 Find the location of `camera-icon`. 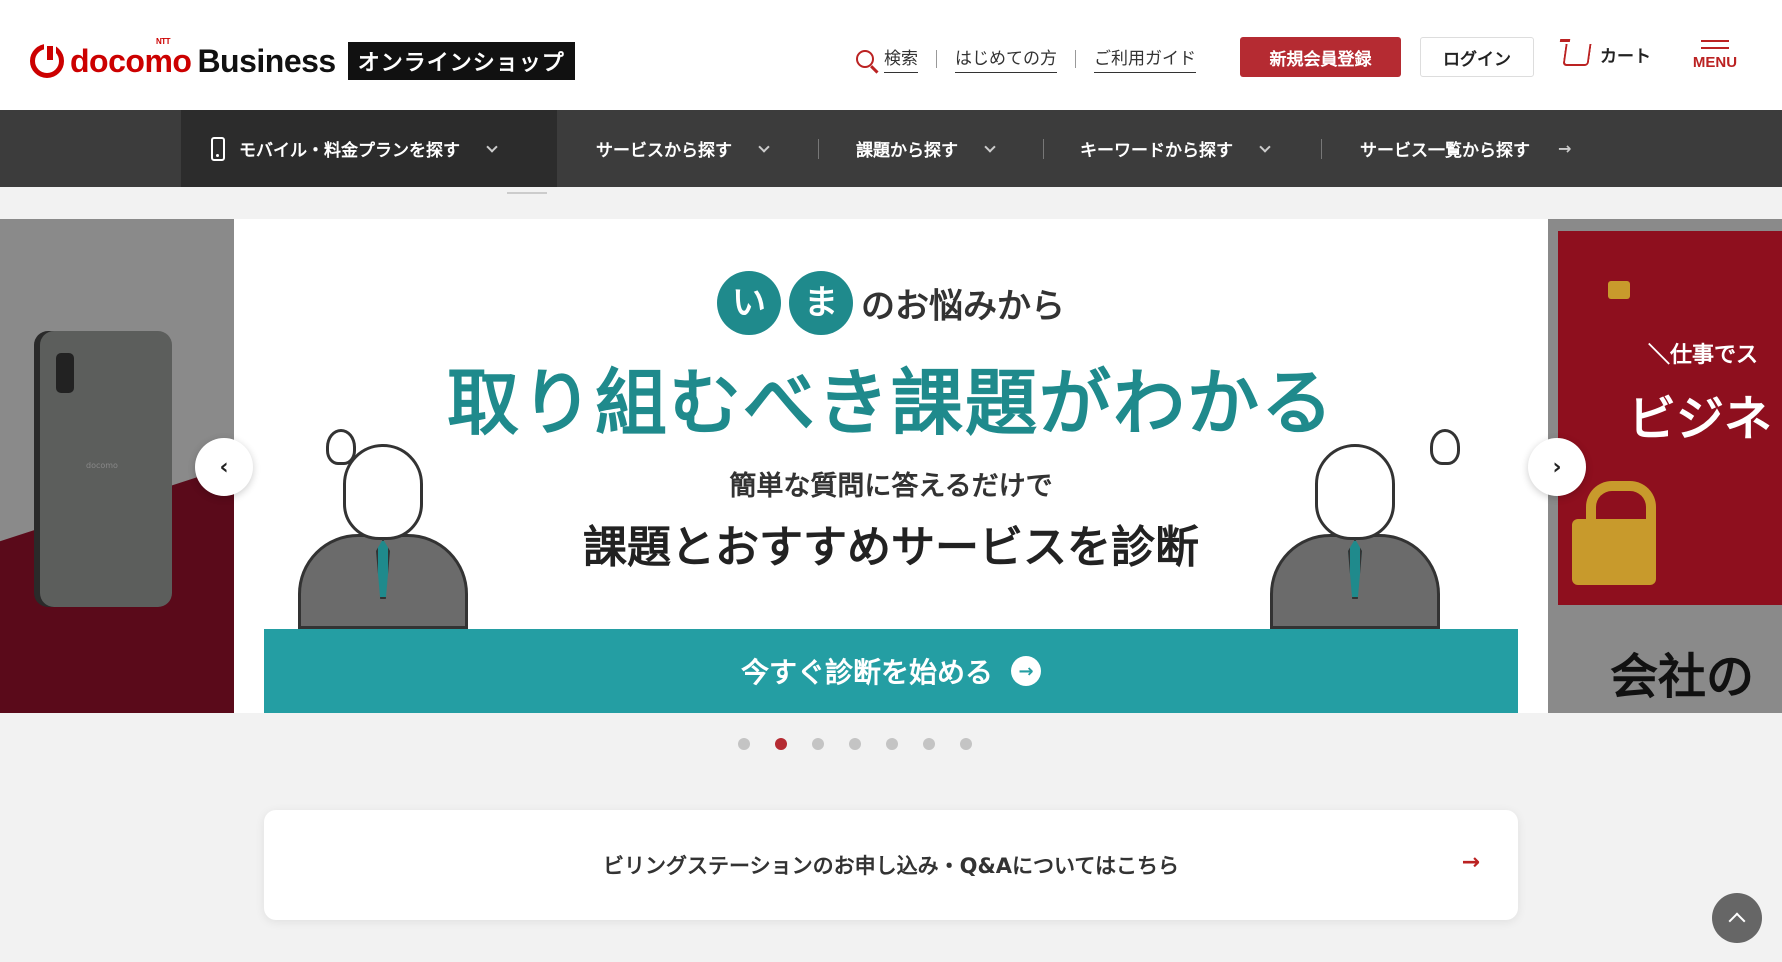

camera-icon is located at coordinates (65, 373).